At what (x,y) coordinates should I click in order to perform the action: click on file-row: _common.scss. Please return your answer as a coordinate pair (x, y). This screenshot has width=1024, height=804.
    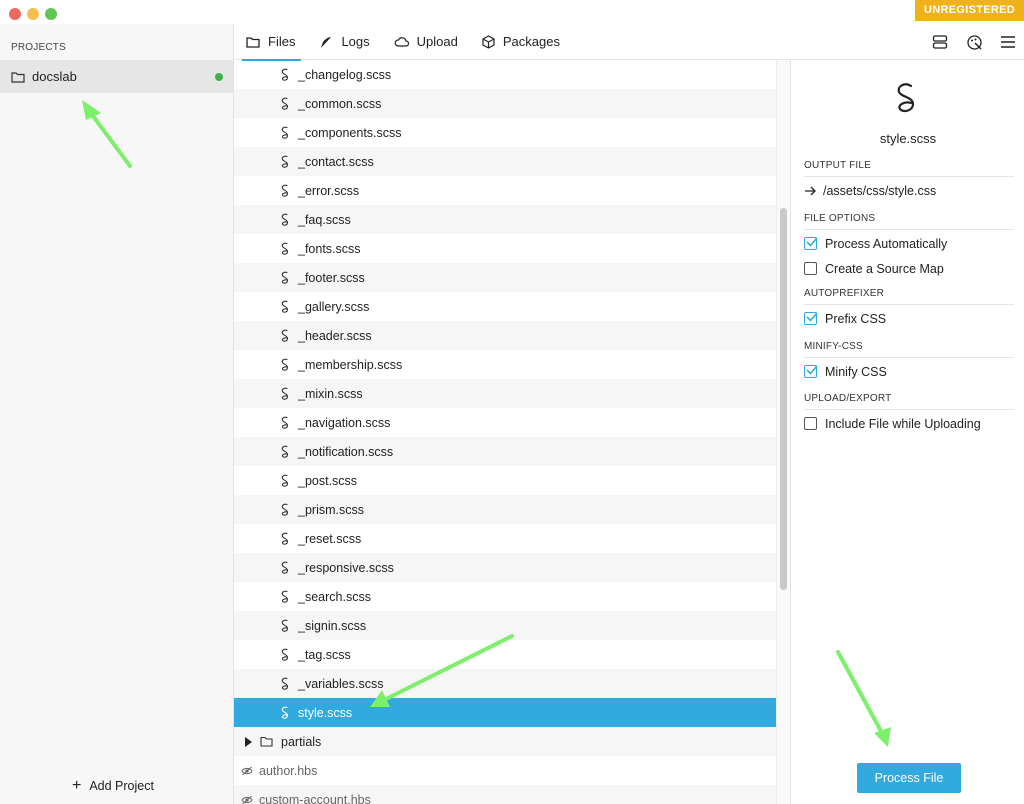
    Looking at the image, I should click on (505, 103).